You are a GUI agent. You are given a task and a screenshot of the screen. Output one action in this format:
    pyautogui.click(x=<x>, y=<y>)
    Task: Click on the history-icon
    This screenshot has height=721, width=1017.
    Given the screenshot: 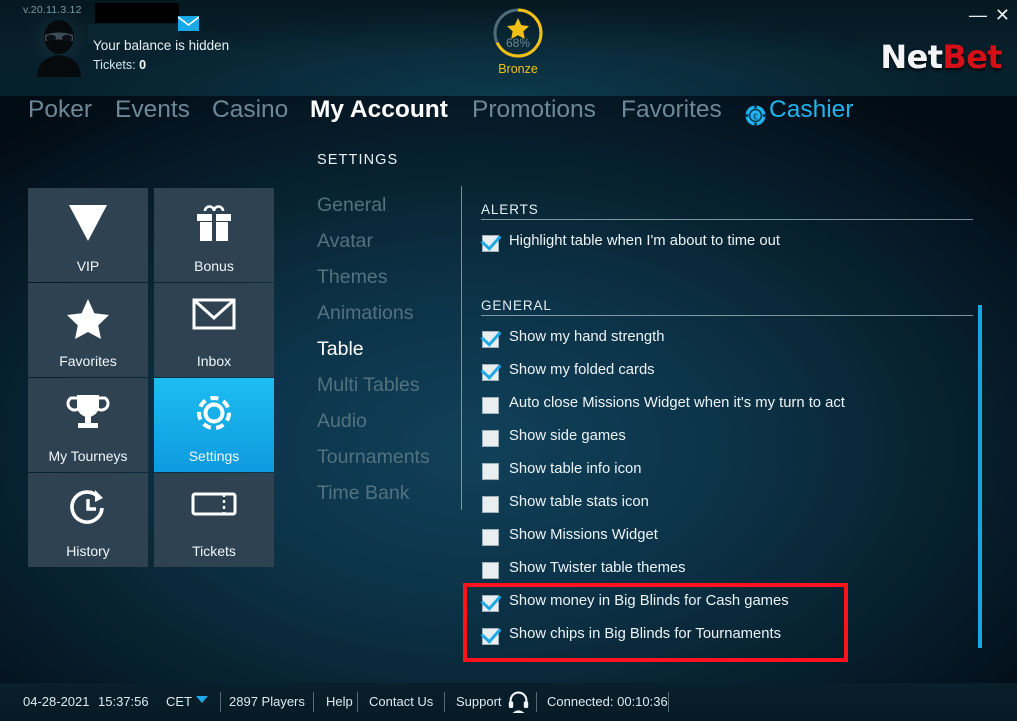 What is the action you would take?
    pyautogui.click(x=88, y=510)
    